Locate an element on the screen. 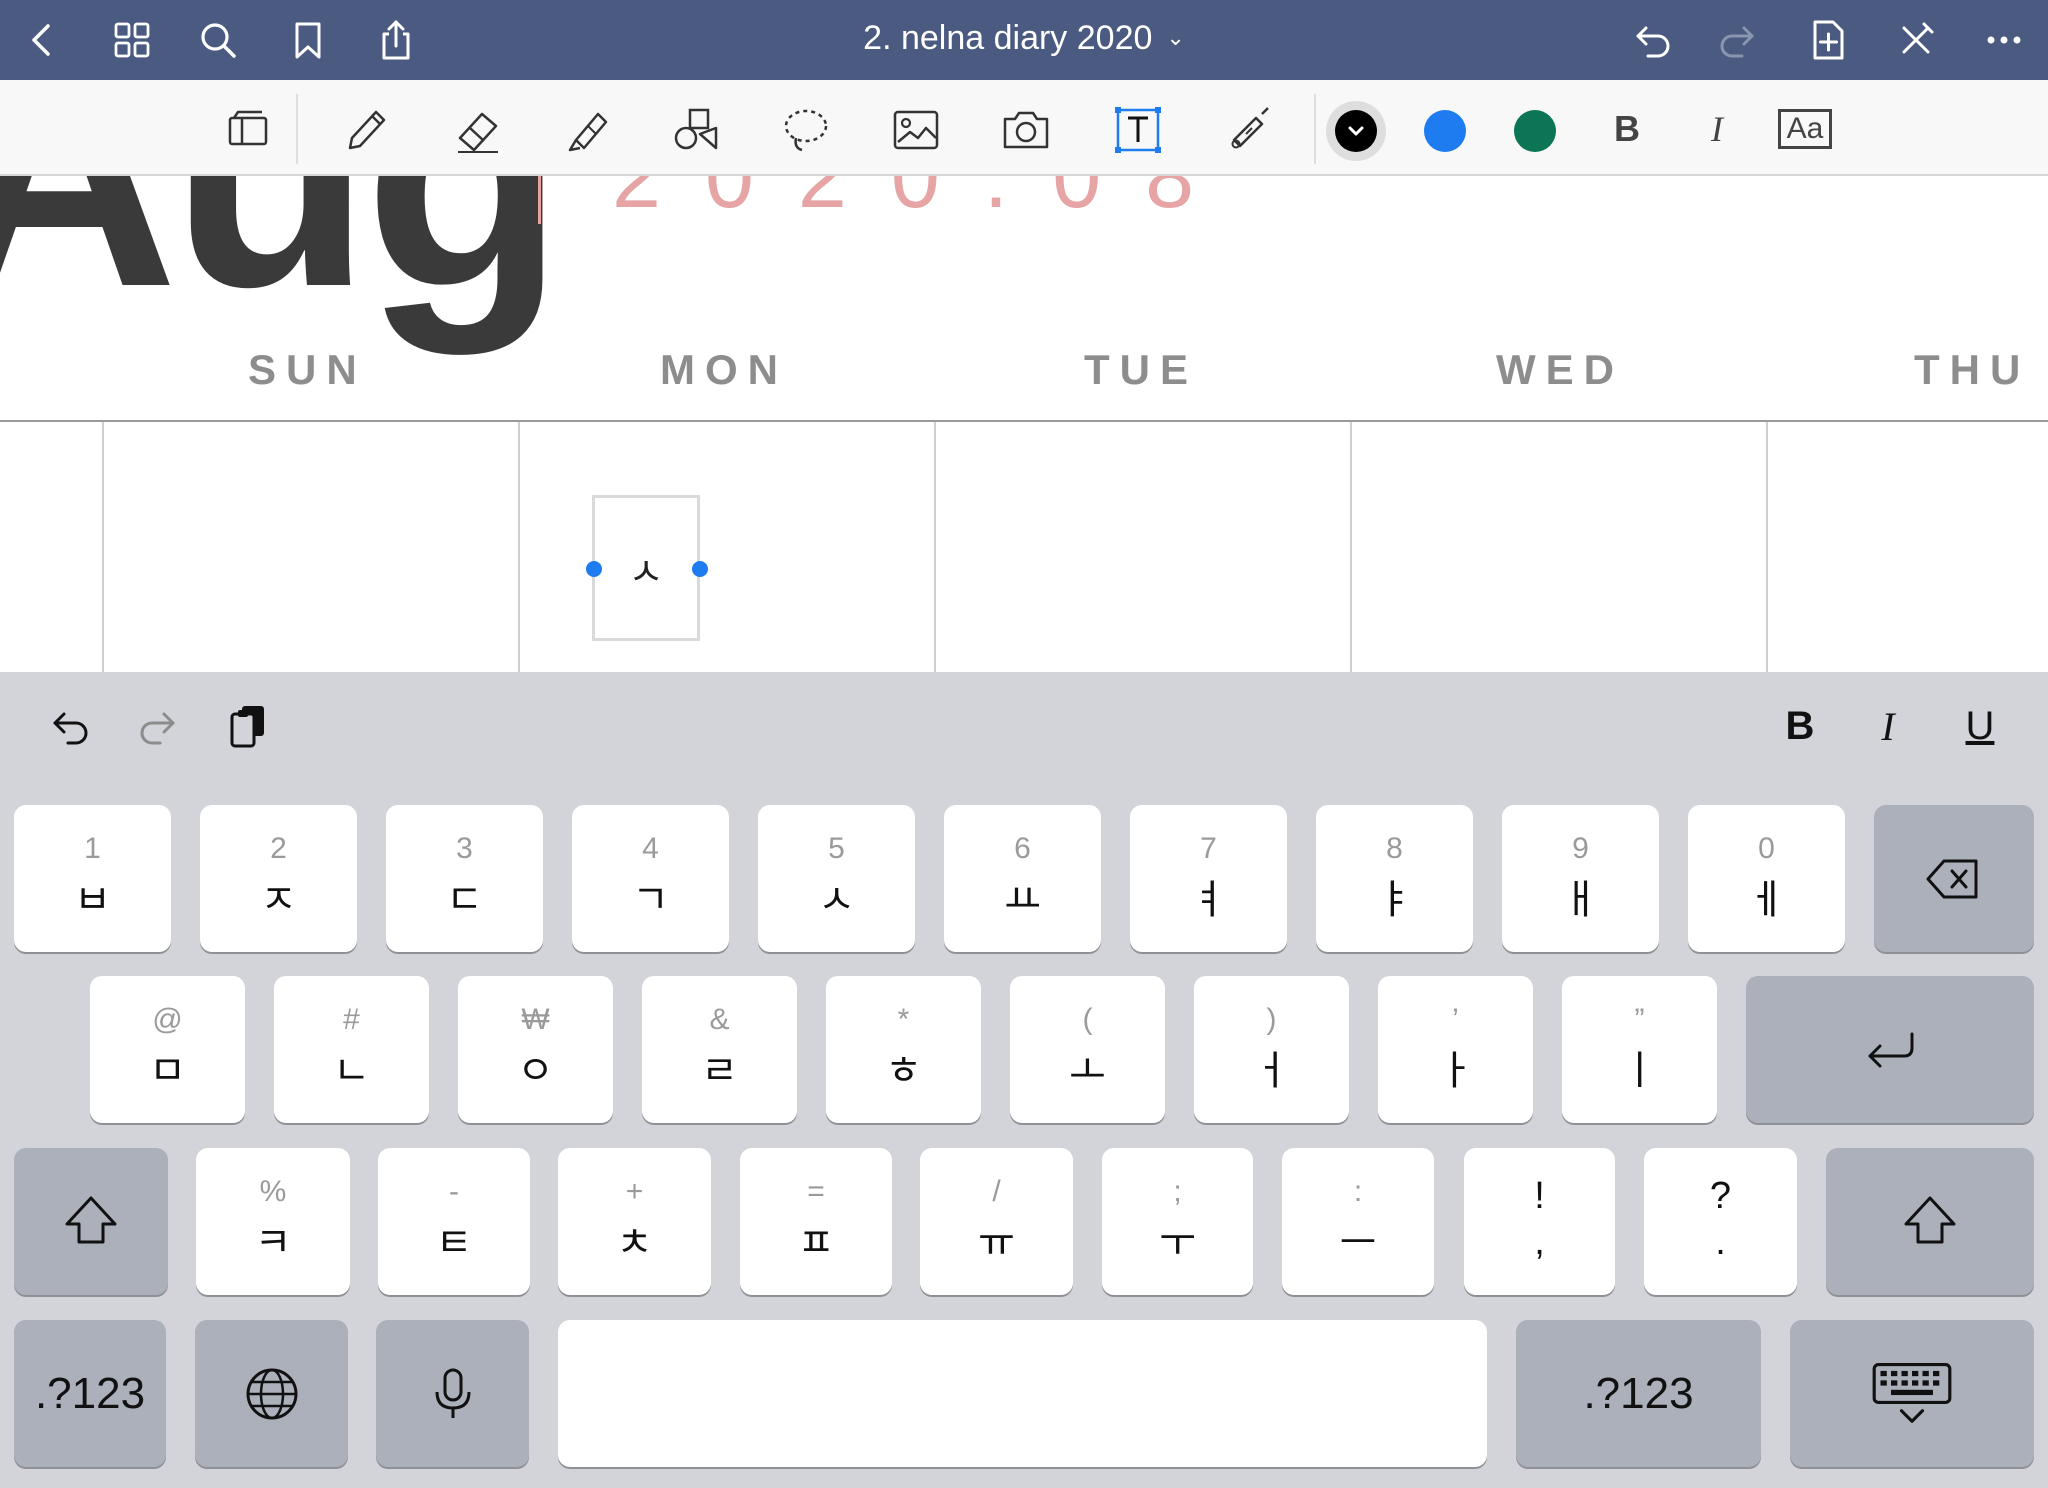  month-heading: Aug is located at coordinates (282, 256).